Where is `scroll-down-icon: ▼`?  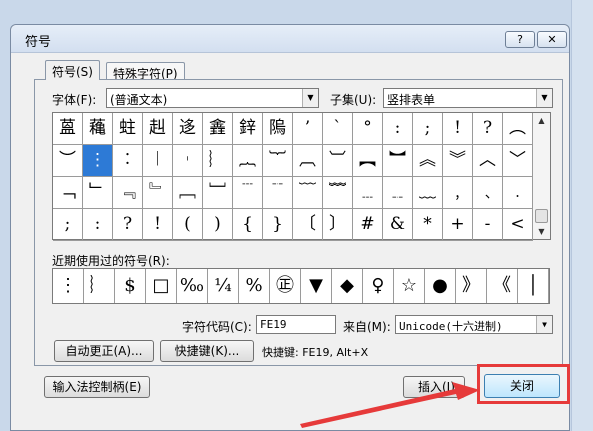
scroll-down-icon: ▼ is located at coordinates (541, 232).